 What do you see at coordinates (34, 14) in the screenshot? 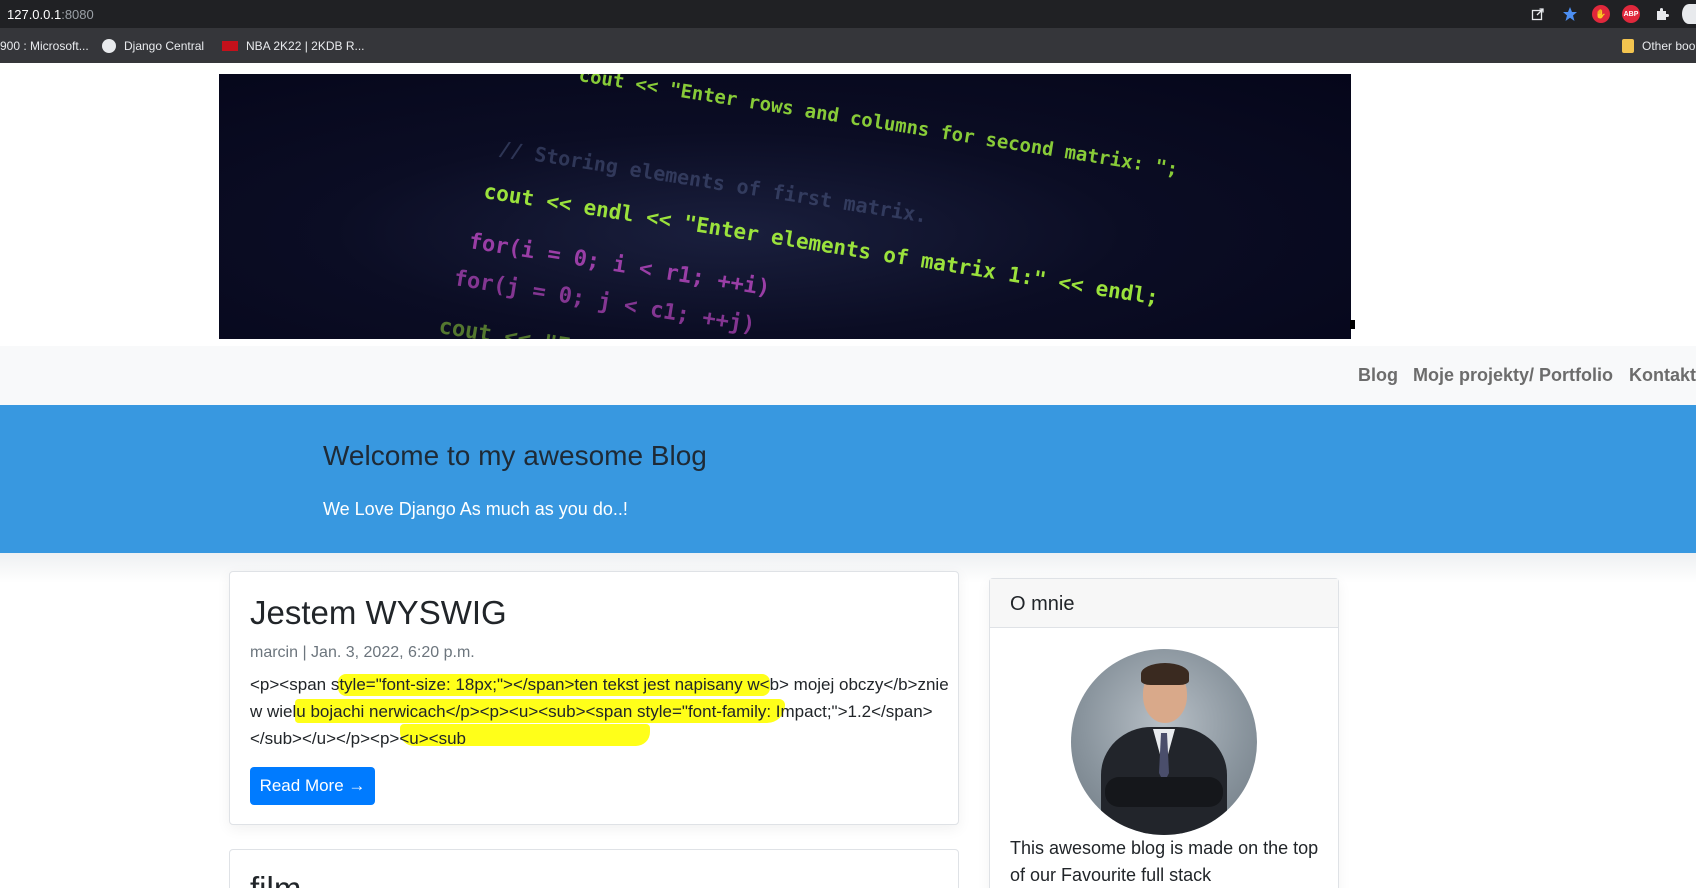
I see `url-host: 127.0.0.1` at bounding box center [34, 14].